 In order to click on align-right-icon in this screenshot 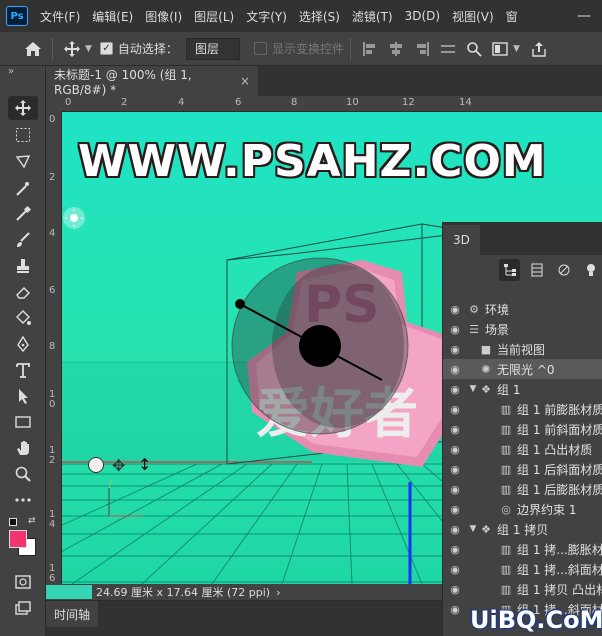, I will do `click(422, 49)`.